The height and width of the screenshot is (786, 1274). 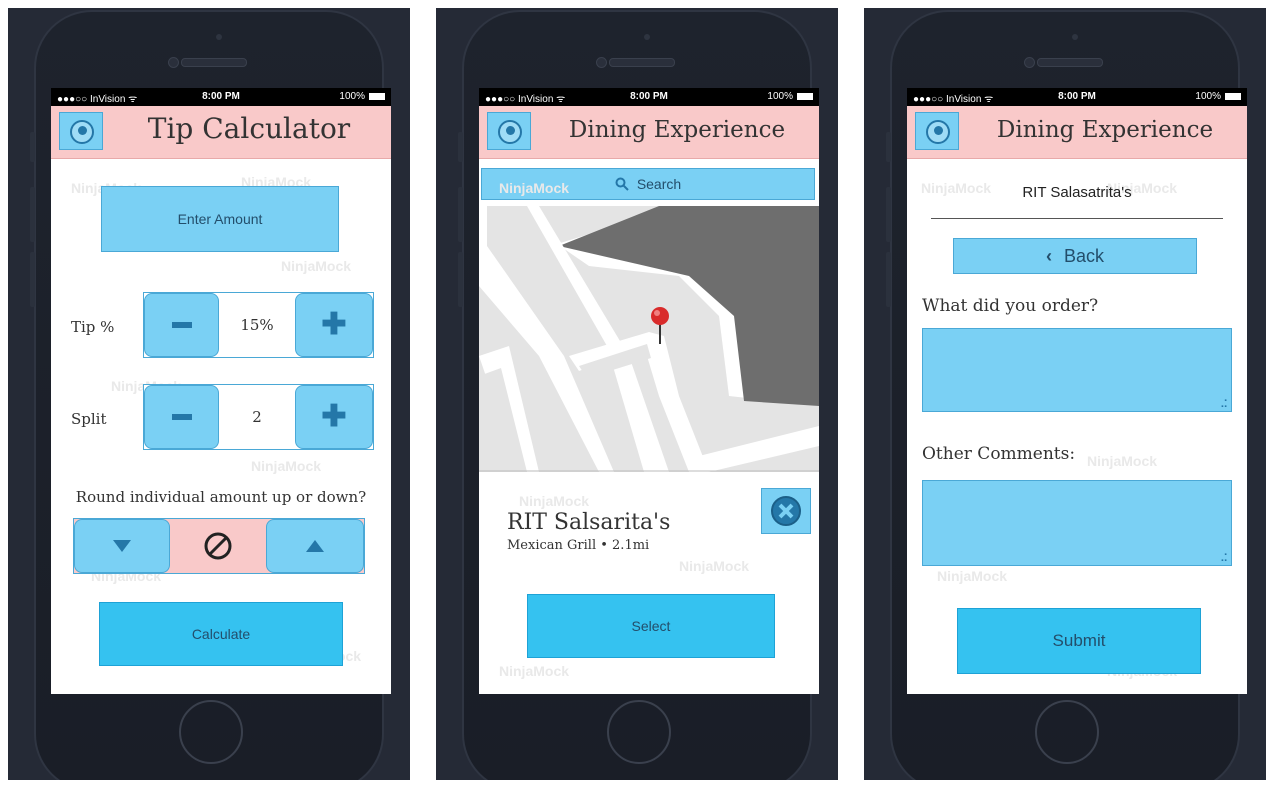 I want to click on map-pin-icon, so click(x=660, y=326).